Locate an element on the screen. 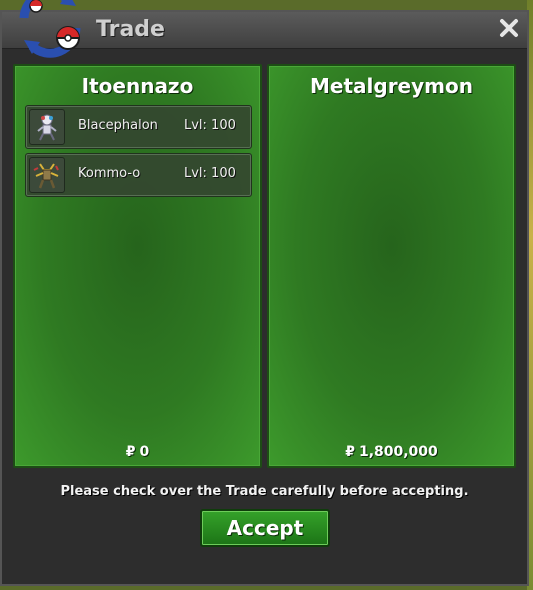 The width and height of the screenshot is (533, 590). my-trainer-name: Itoennazo is located at coordinates (137, 86).